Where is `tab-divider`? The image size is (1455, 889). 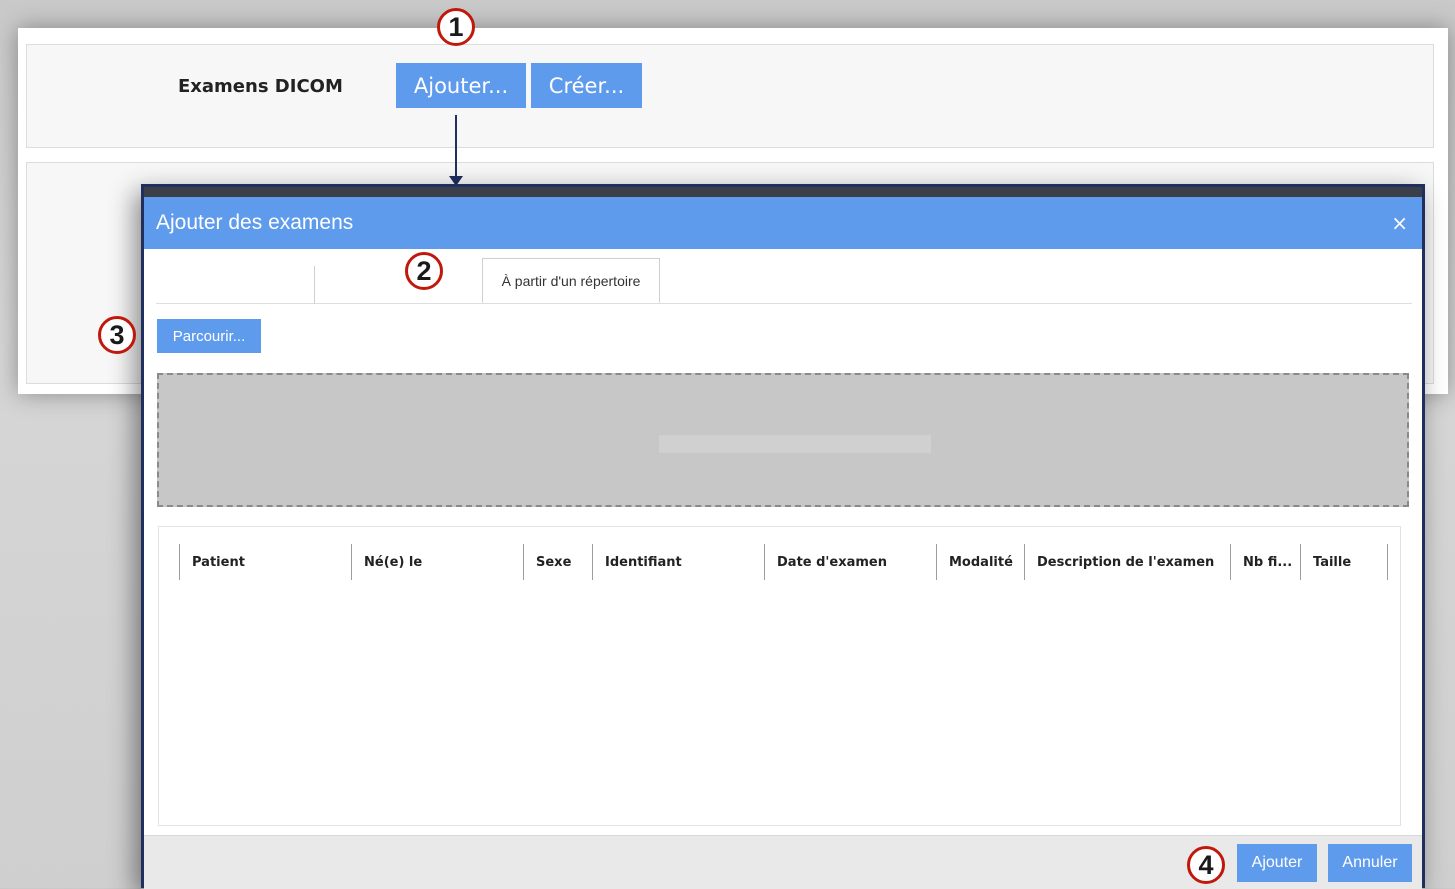
tab-divider is located at coordinates (314, 285).